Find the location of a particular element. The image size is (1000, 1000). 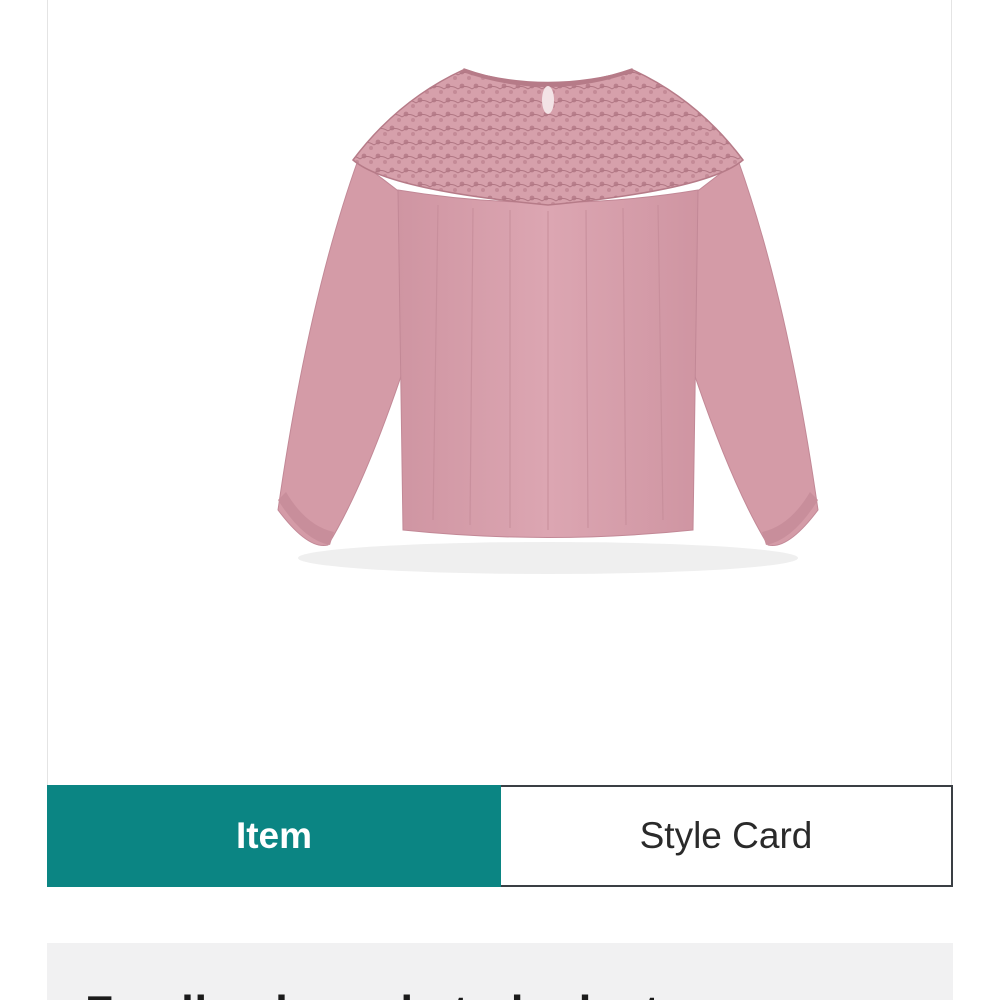

tab-item-label: Item is located at coordinates (274, 835).